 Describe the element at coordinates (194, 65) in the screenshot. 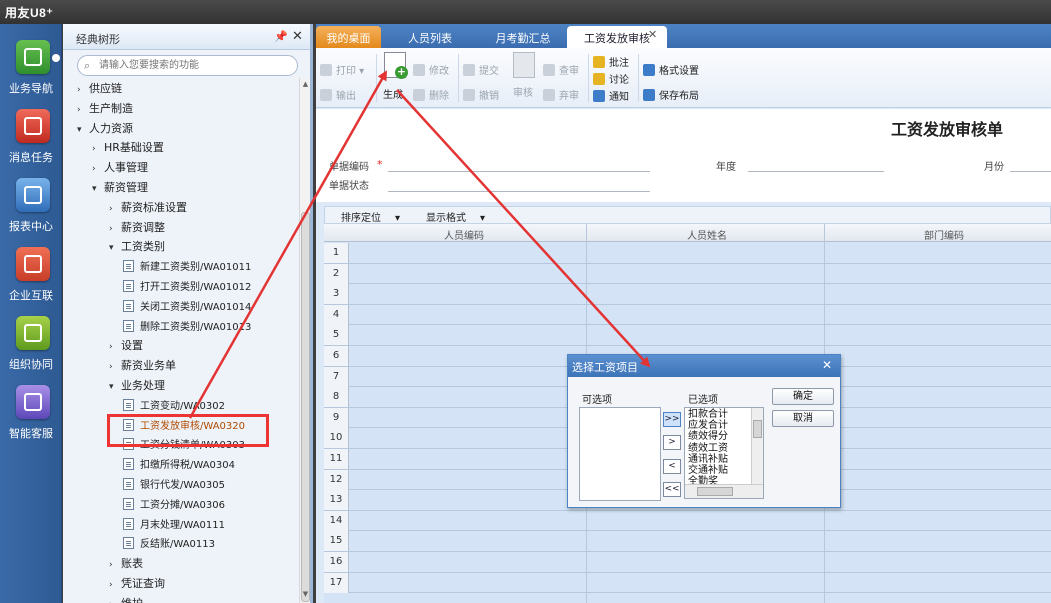

I see `search-input` at that location.